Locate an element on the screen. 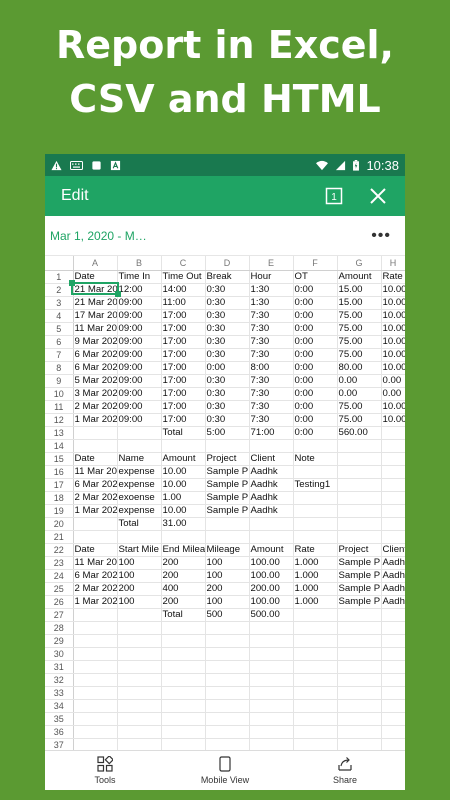  sheet-cell: 5:00 is located at coordinates (227, 433).